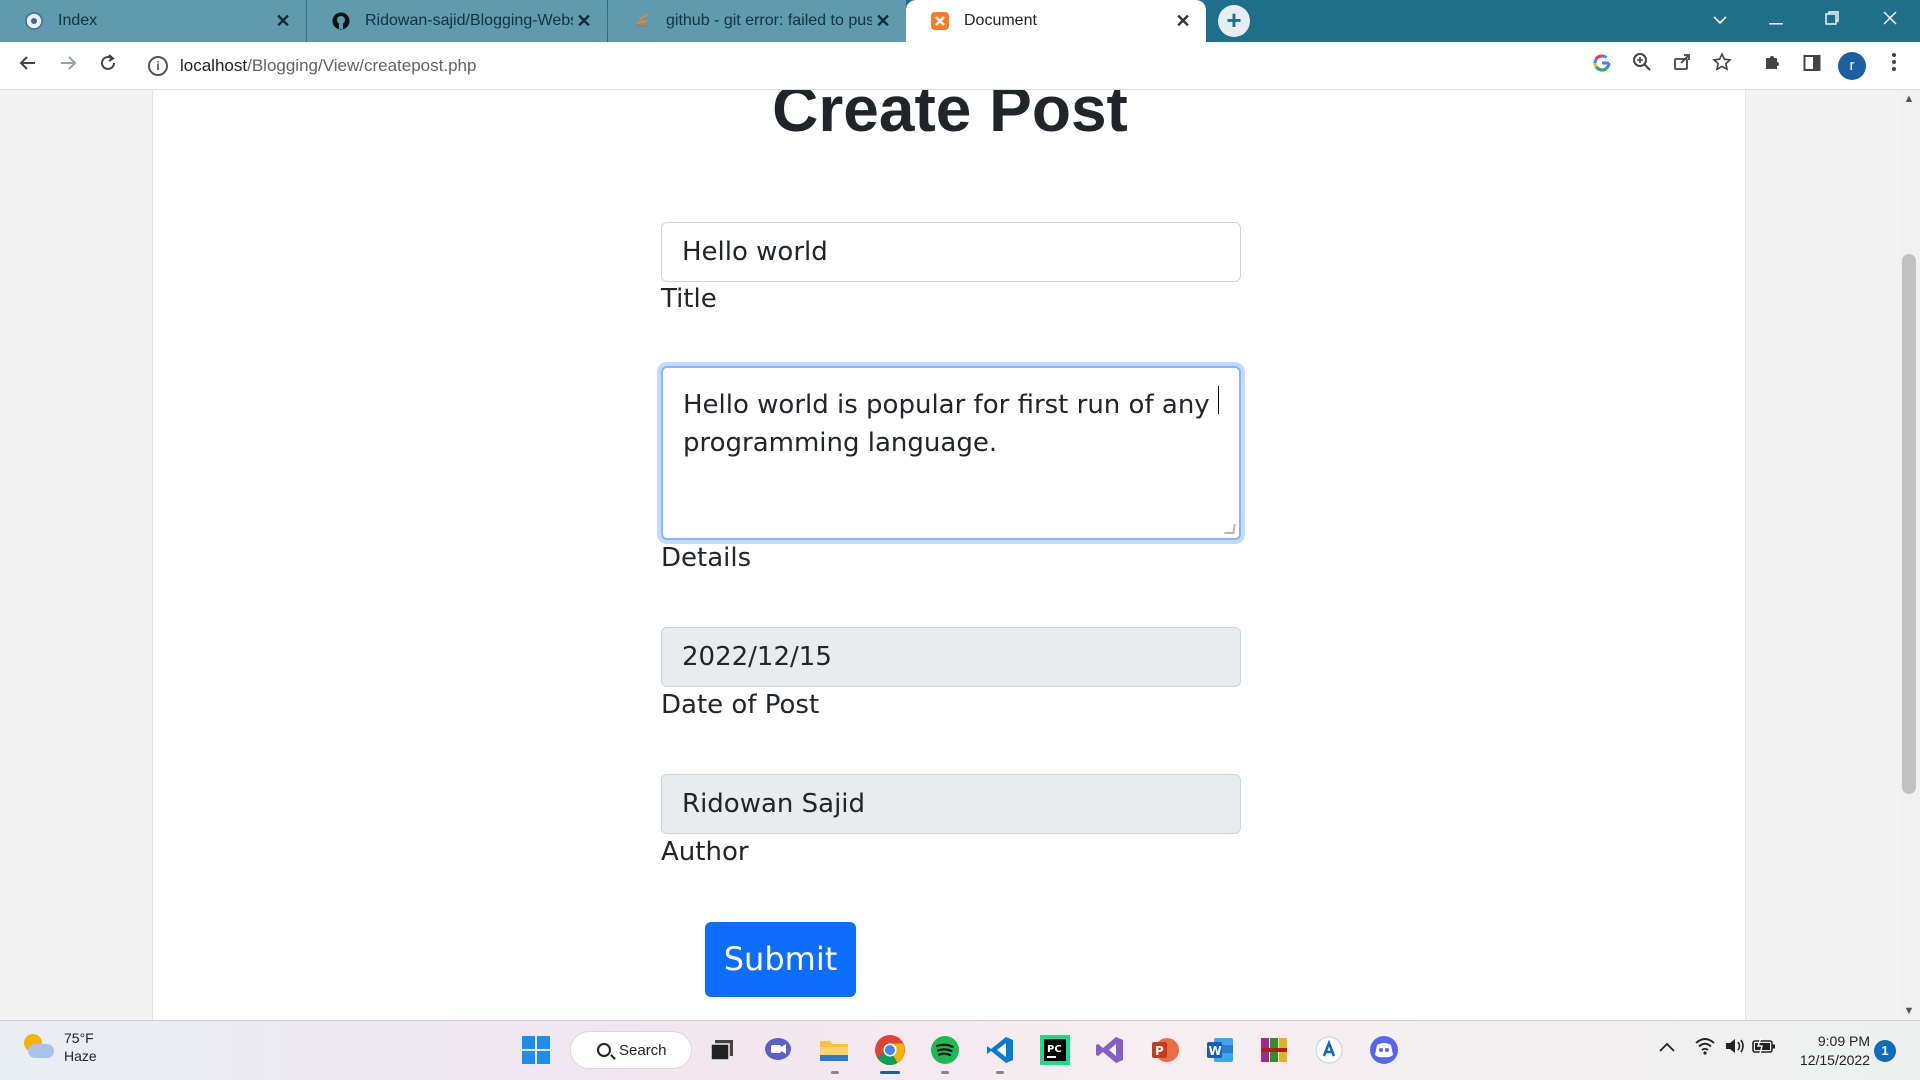 The image size is (1920, 1080). What do you see at coordinates (706, 558) in the screenshot?
I see `details-label: Details` at bounding box center [706, 558].